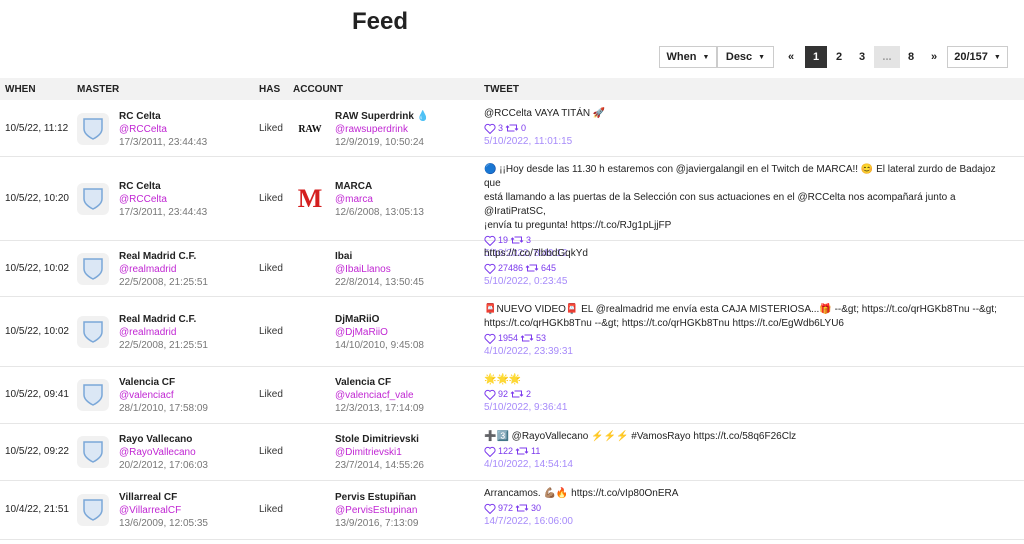 Image resolution: width=1024 pixels, height=544 pixels. I want to click on tweet-stats: 122 11, so click(744, 451).